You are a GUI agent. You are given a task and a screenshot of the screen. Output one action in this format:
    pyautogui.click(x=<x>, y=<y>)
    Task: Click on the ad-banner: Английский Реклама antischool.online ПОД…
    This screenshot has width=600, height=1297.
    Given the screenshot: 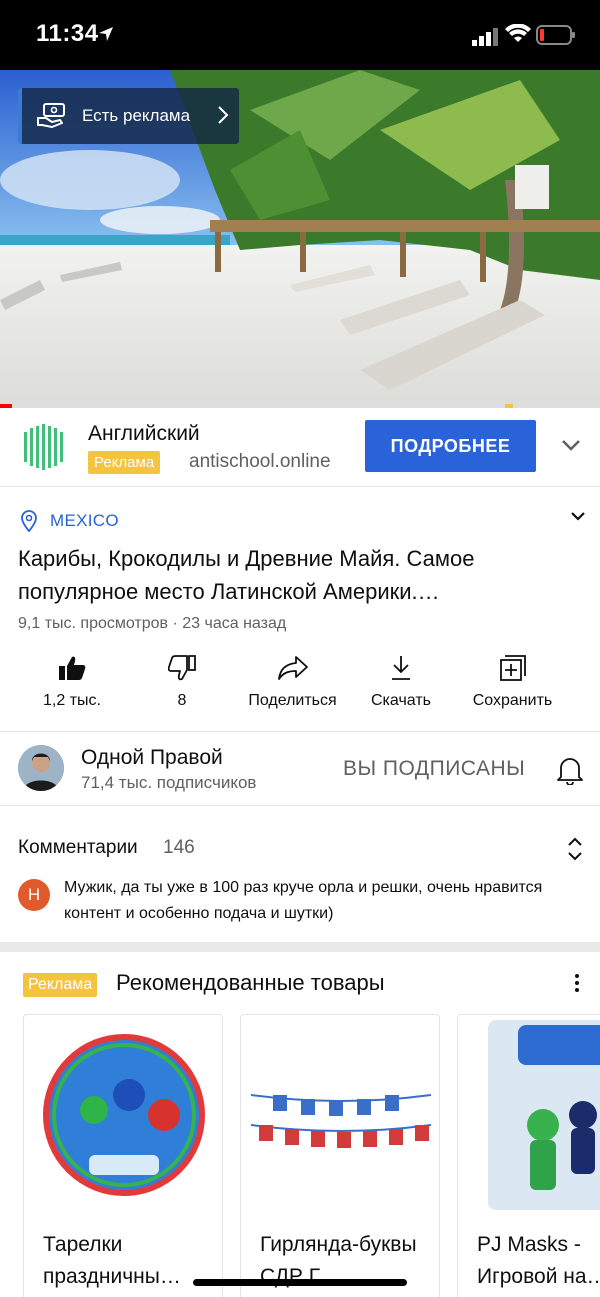 What is the action you would take?
    pyautogui.click(x=300, y=447)
    